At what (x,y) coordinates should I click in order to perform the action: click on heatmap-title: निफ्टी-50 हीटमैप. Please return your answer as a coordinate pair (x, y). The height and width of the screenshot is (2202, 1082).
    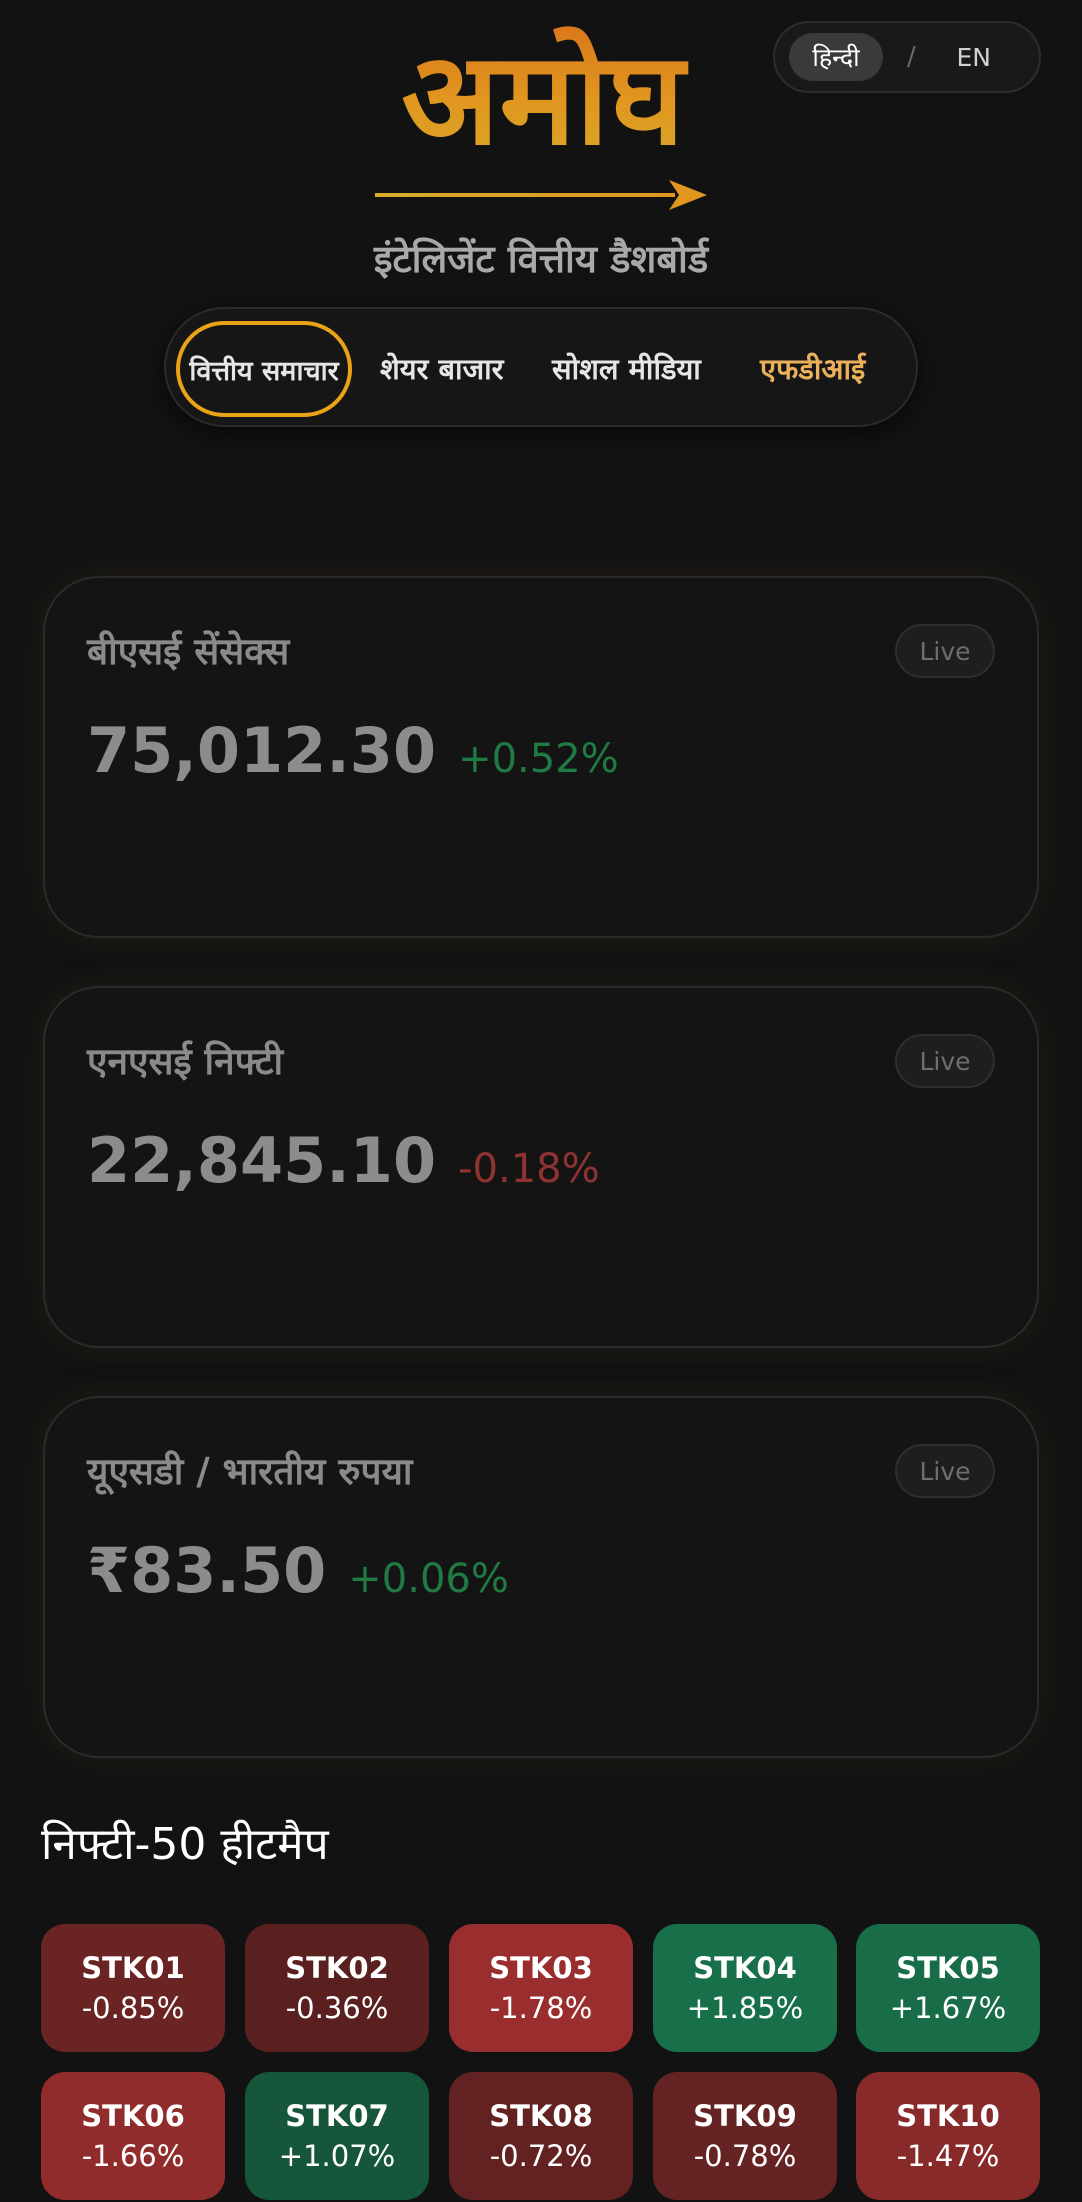
    Looking at the image, I should click on (185, 1844).